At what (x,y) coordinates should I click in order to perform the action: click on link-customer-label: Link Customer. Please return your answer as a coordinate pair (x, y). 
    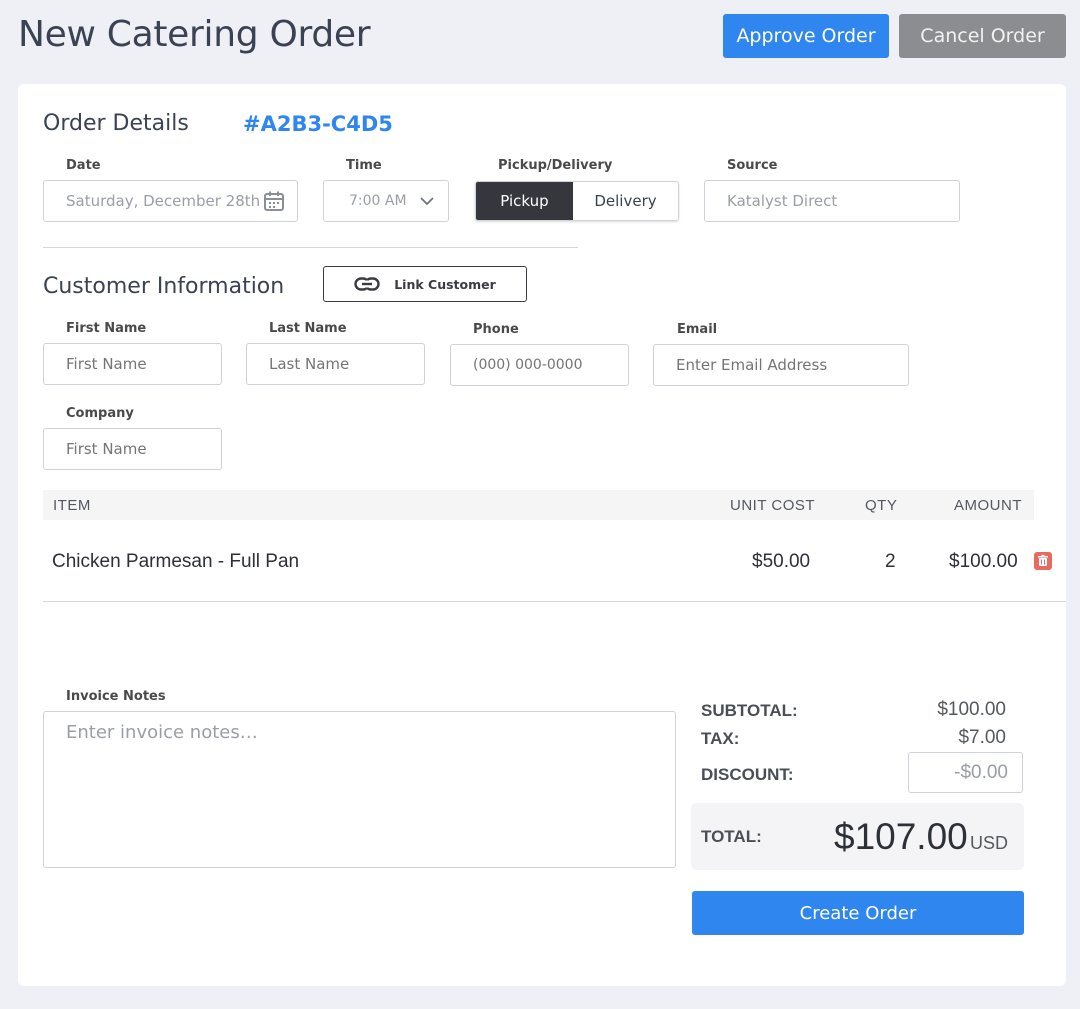
    Looking at the image, I should click on (445, 284).